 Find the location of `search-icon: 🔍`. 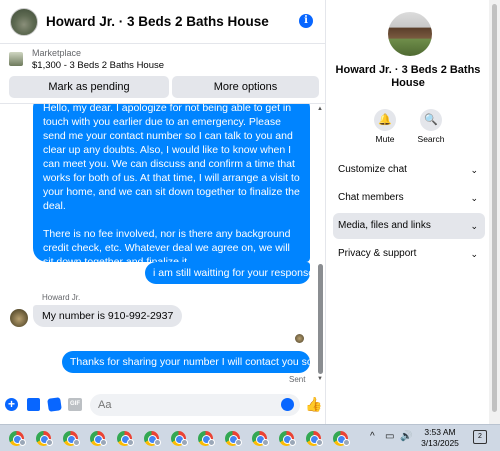

search-icon: 🔍 is located at coordinates (431, 120).